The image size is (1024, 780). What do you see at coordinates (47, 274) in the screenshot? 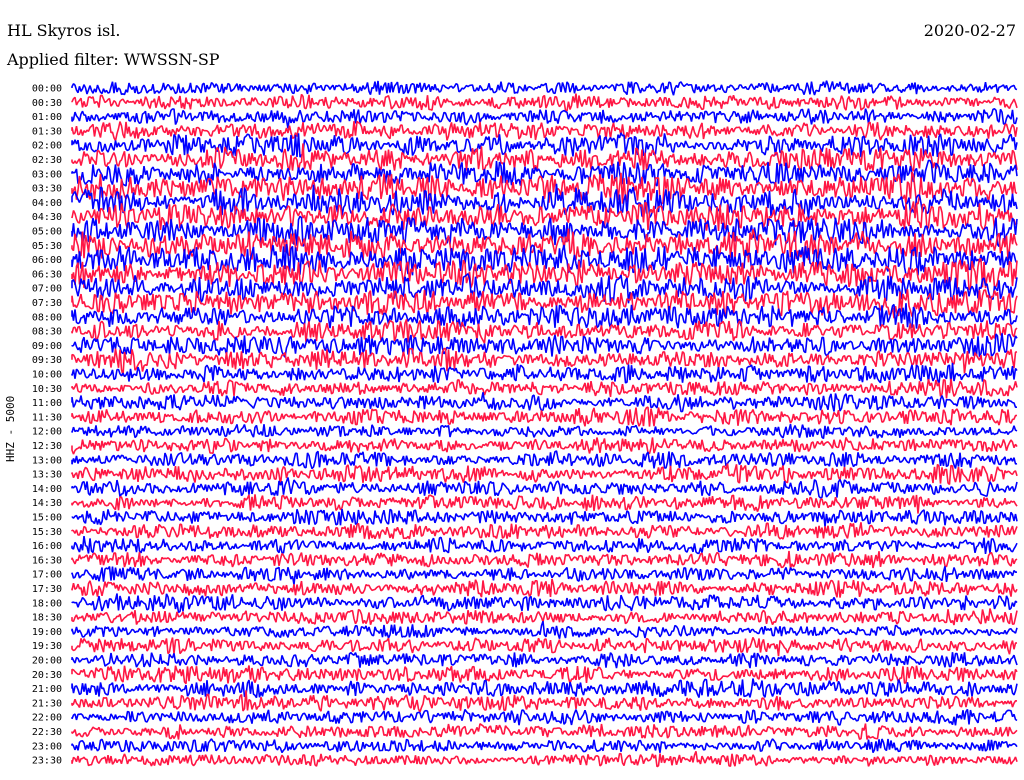
I see `time-tick-label: 06:30` at bounding box center [47, 274].